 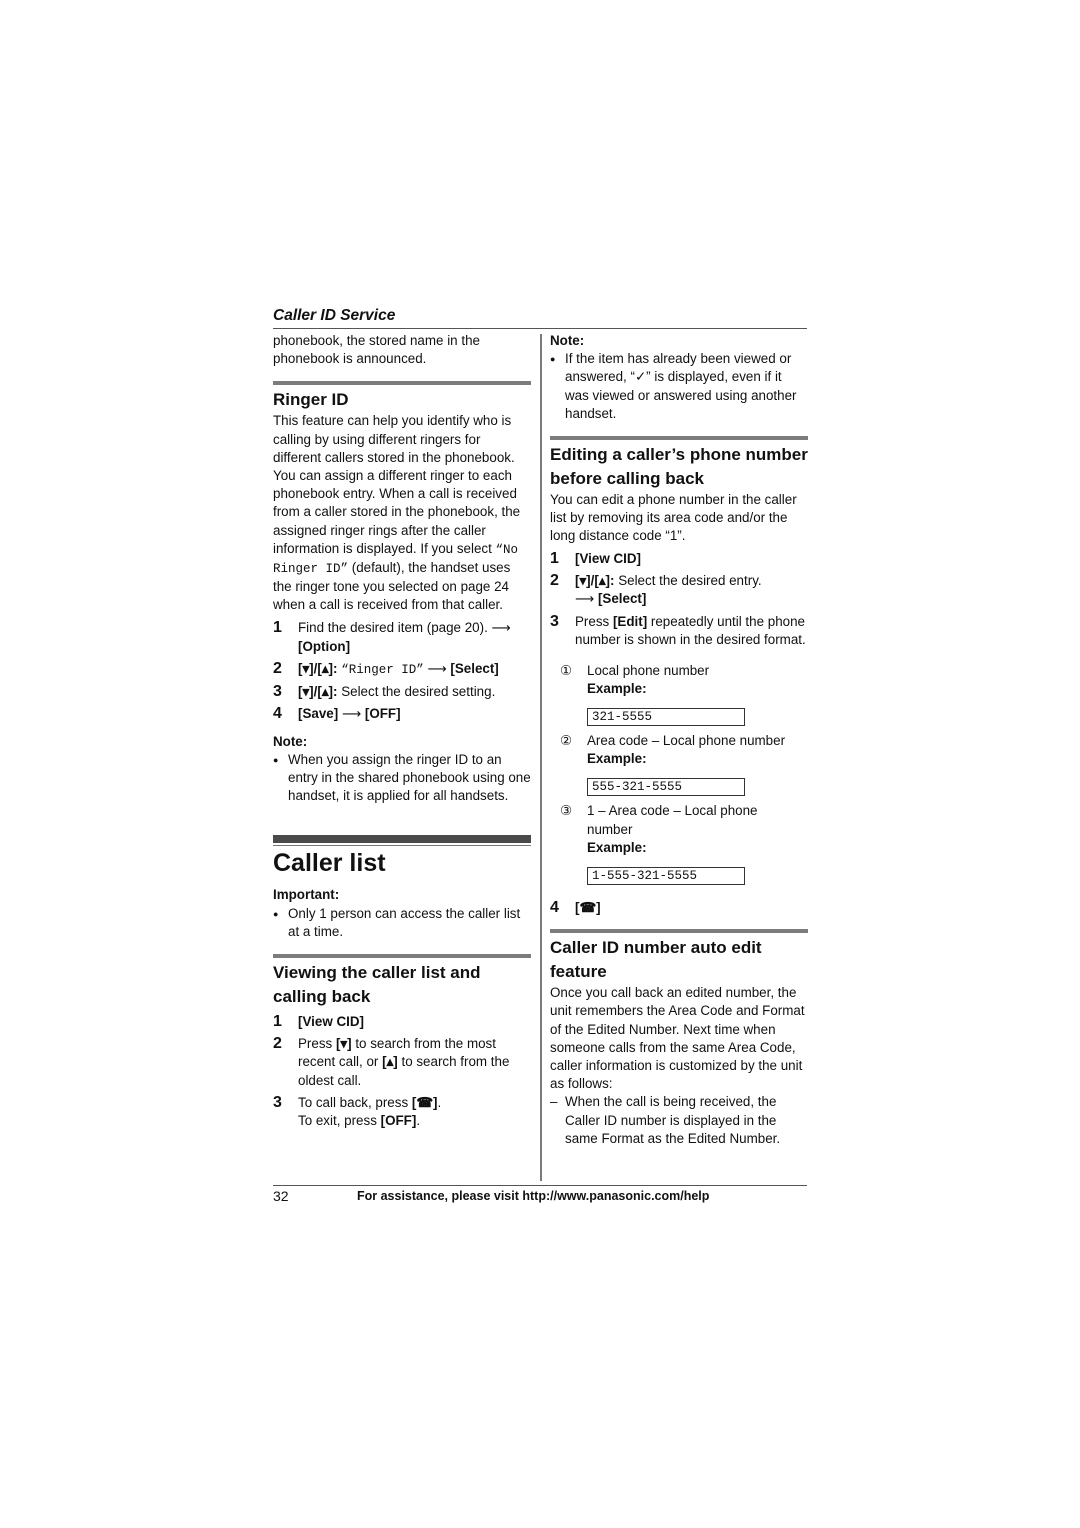 I want to click on heavy-rule, so click(x=402, y=839).